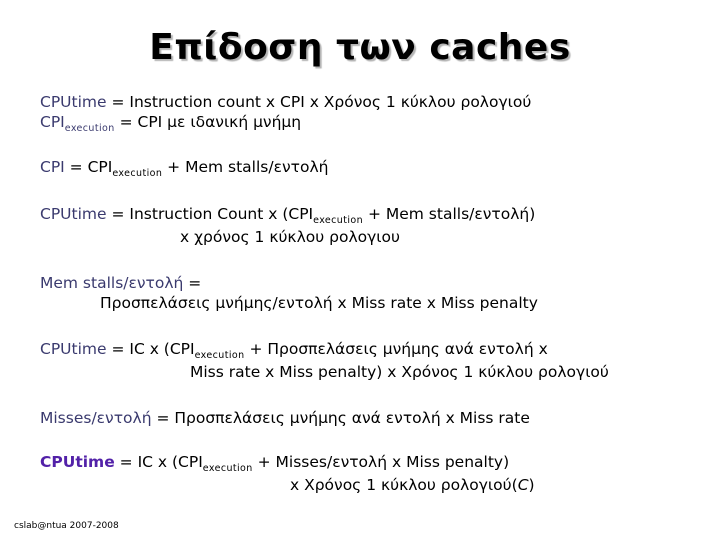 The image size is (720, 540). Describe the element at coordinates (100, 167) in the screenshot. I see `equation-rhs-pre: CPI` at that location.